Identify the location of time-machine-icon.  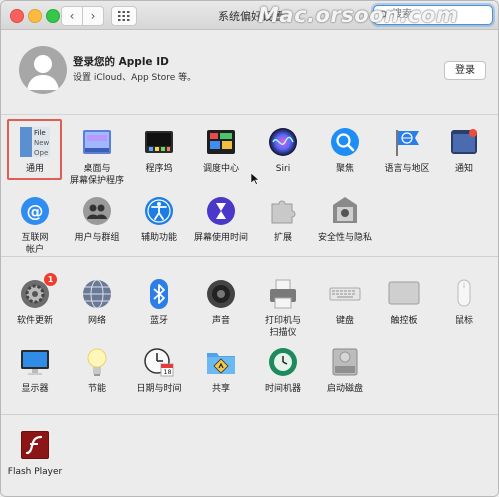
(283, 362).